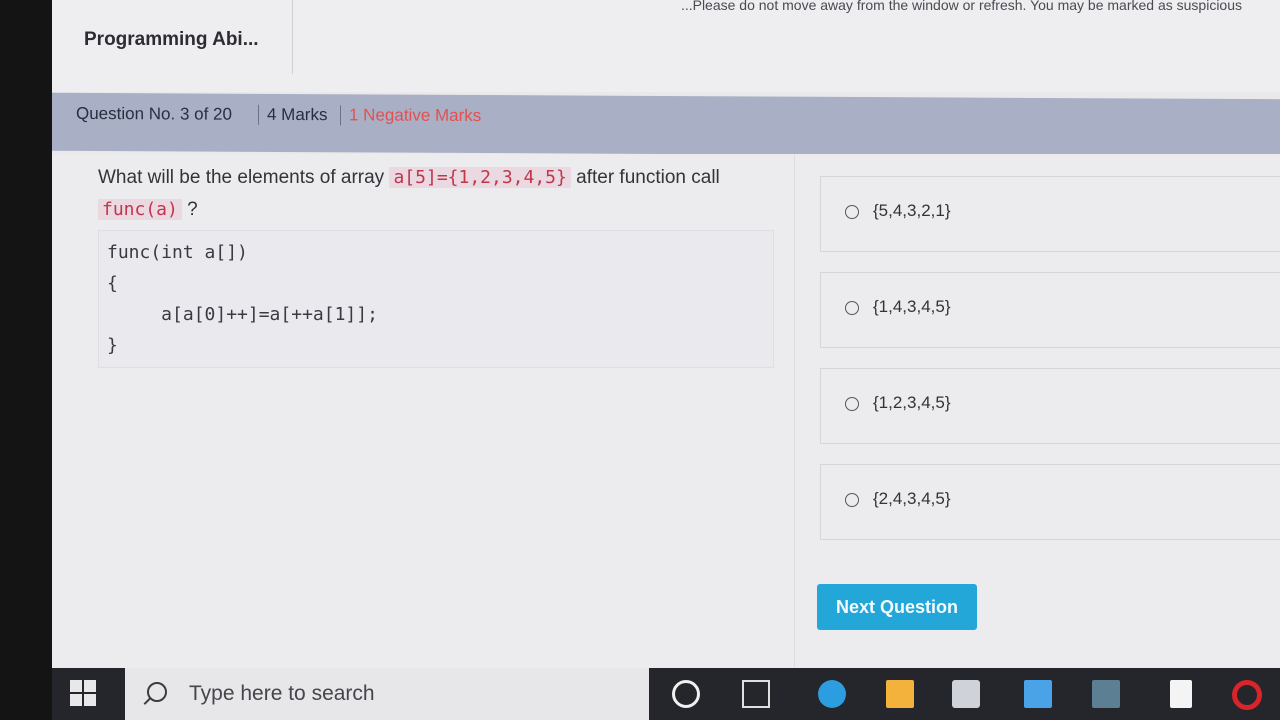 The height and width of the screenshot is (720, 1280). What do you see at coordinates (244, 177) in the screenshot?
I see `question-text-before: What will be the elements of array` at bounding box center [244, 177].